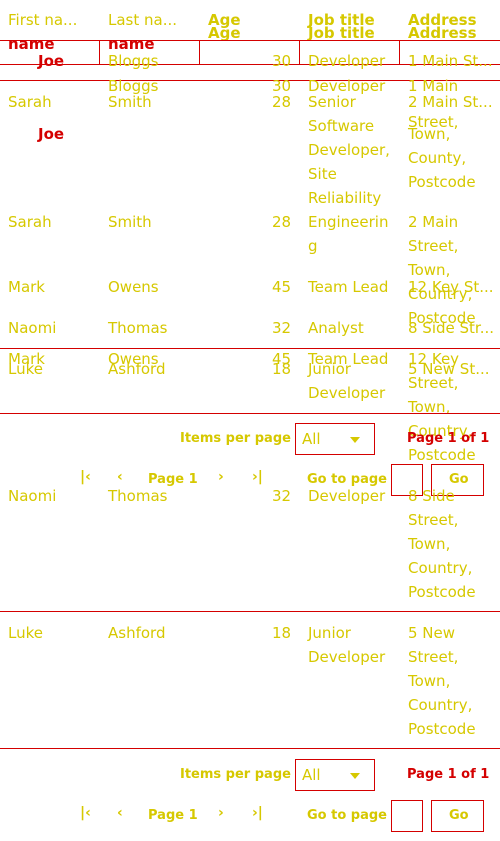  I want to click on go-to-page-input, so click(407, 816).